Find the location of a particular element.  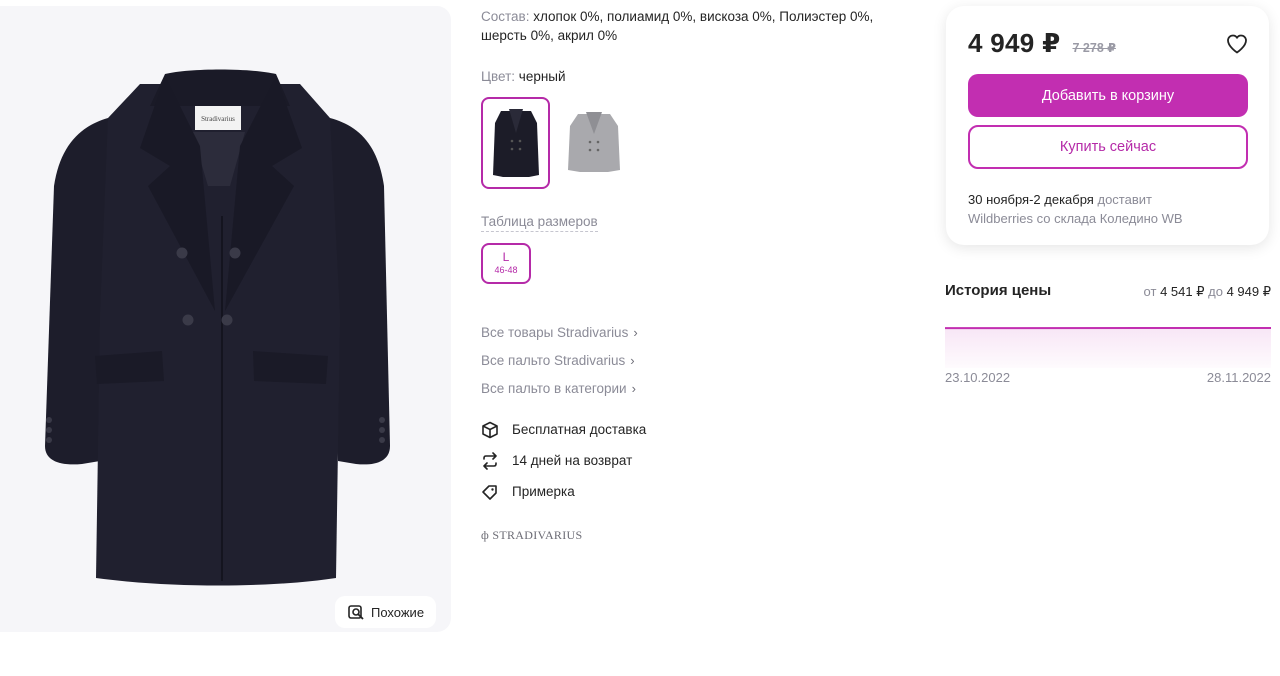

black-coat-thumbnail is located at coordinates (515, 143).